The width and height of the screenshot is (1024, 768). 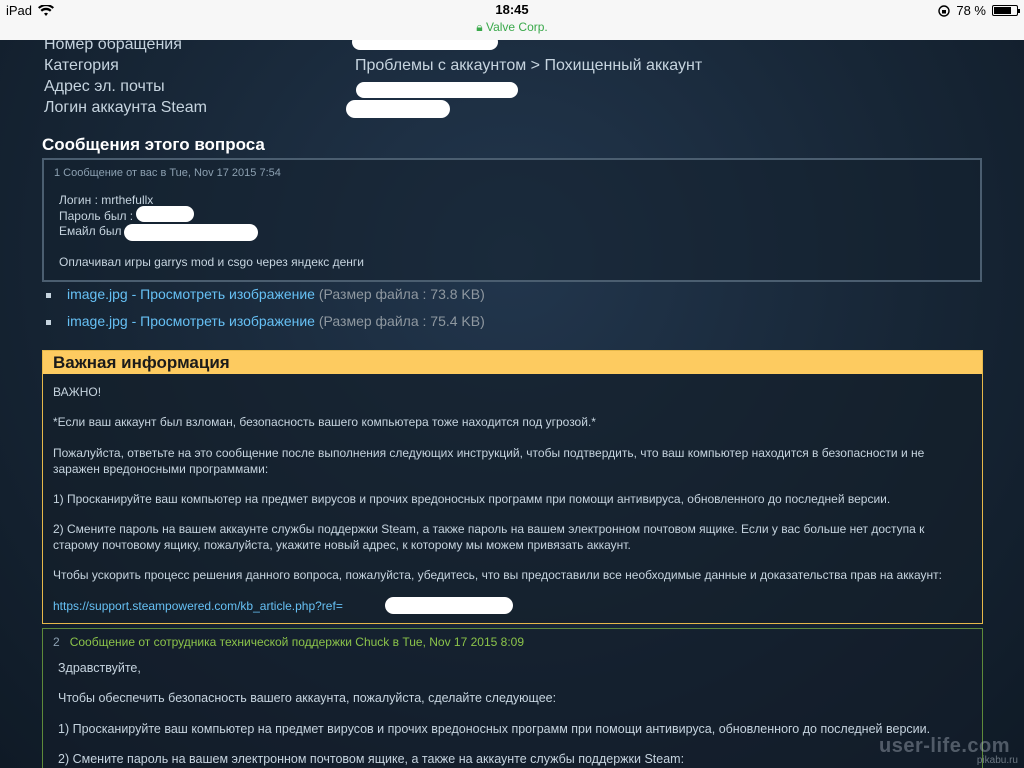 I want to click on message-email-line: Емайл был, so click(x=90, y=231).